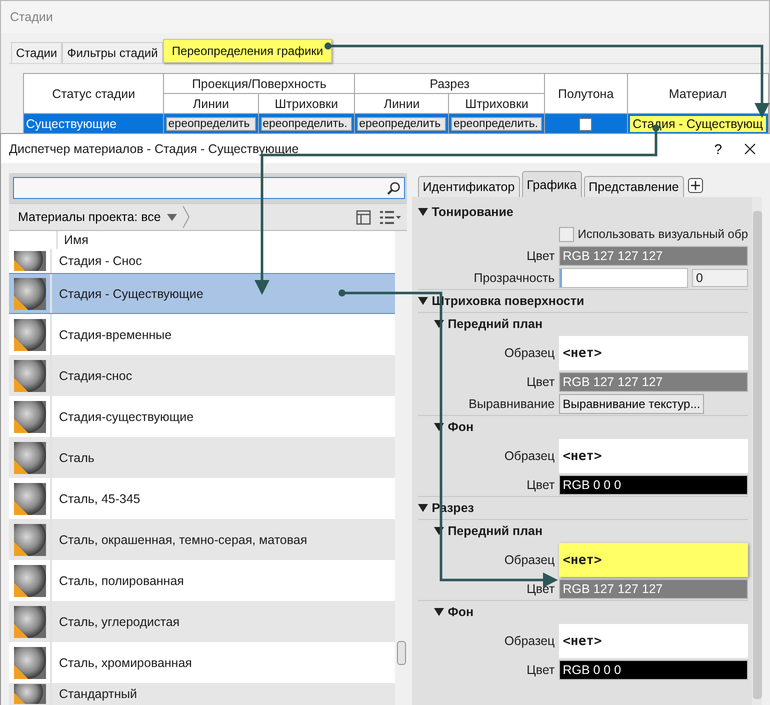  I want to click on tab: Стадии, so click(36, 52).